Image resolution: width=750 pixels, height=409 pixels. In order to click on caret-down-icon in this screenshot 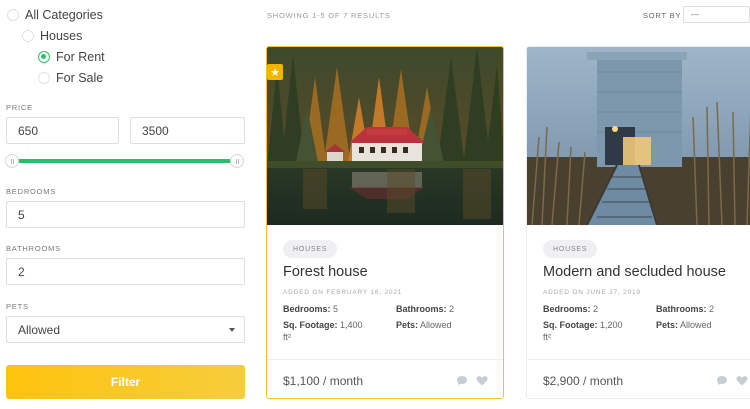, I will do `click(232, 329)`.